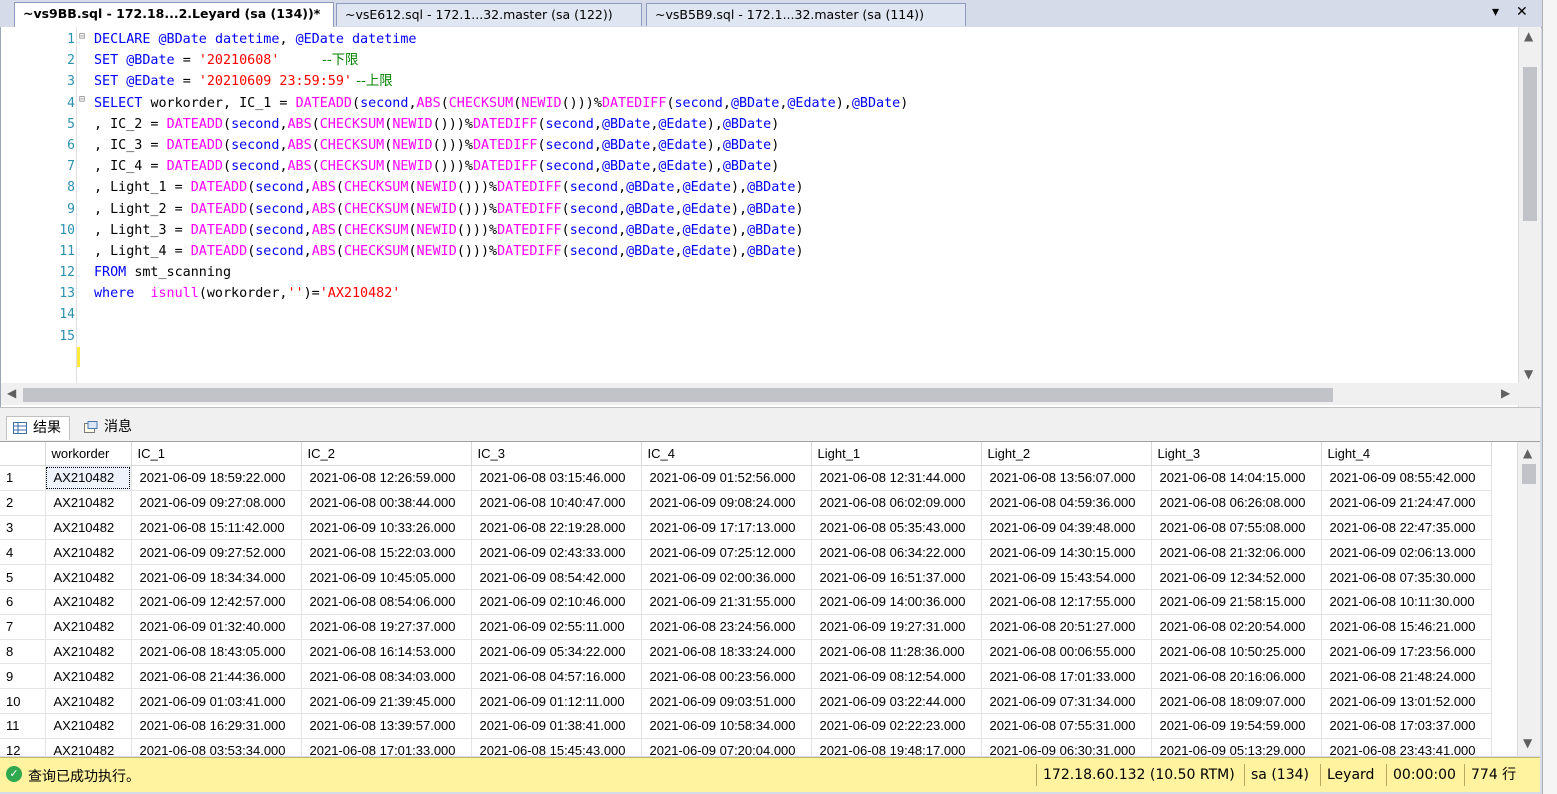  What do you see at coordinates (1406, 627) in the screenshot?
I see `table-cell: 2021-06-08 15:46:21.000` at bounding box center [1406, 627].